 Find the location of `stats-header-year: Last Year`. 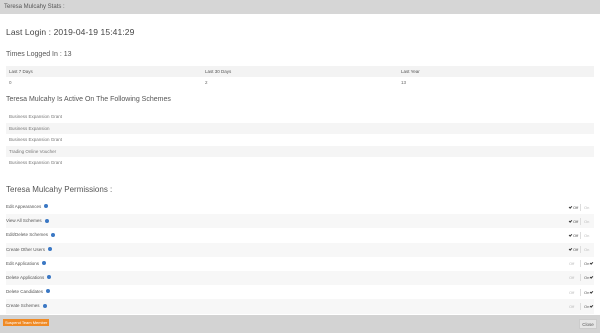

stats-header-year: Last Year is located at coordinates (410, 71).